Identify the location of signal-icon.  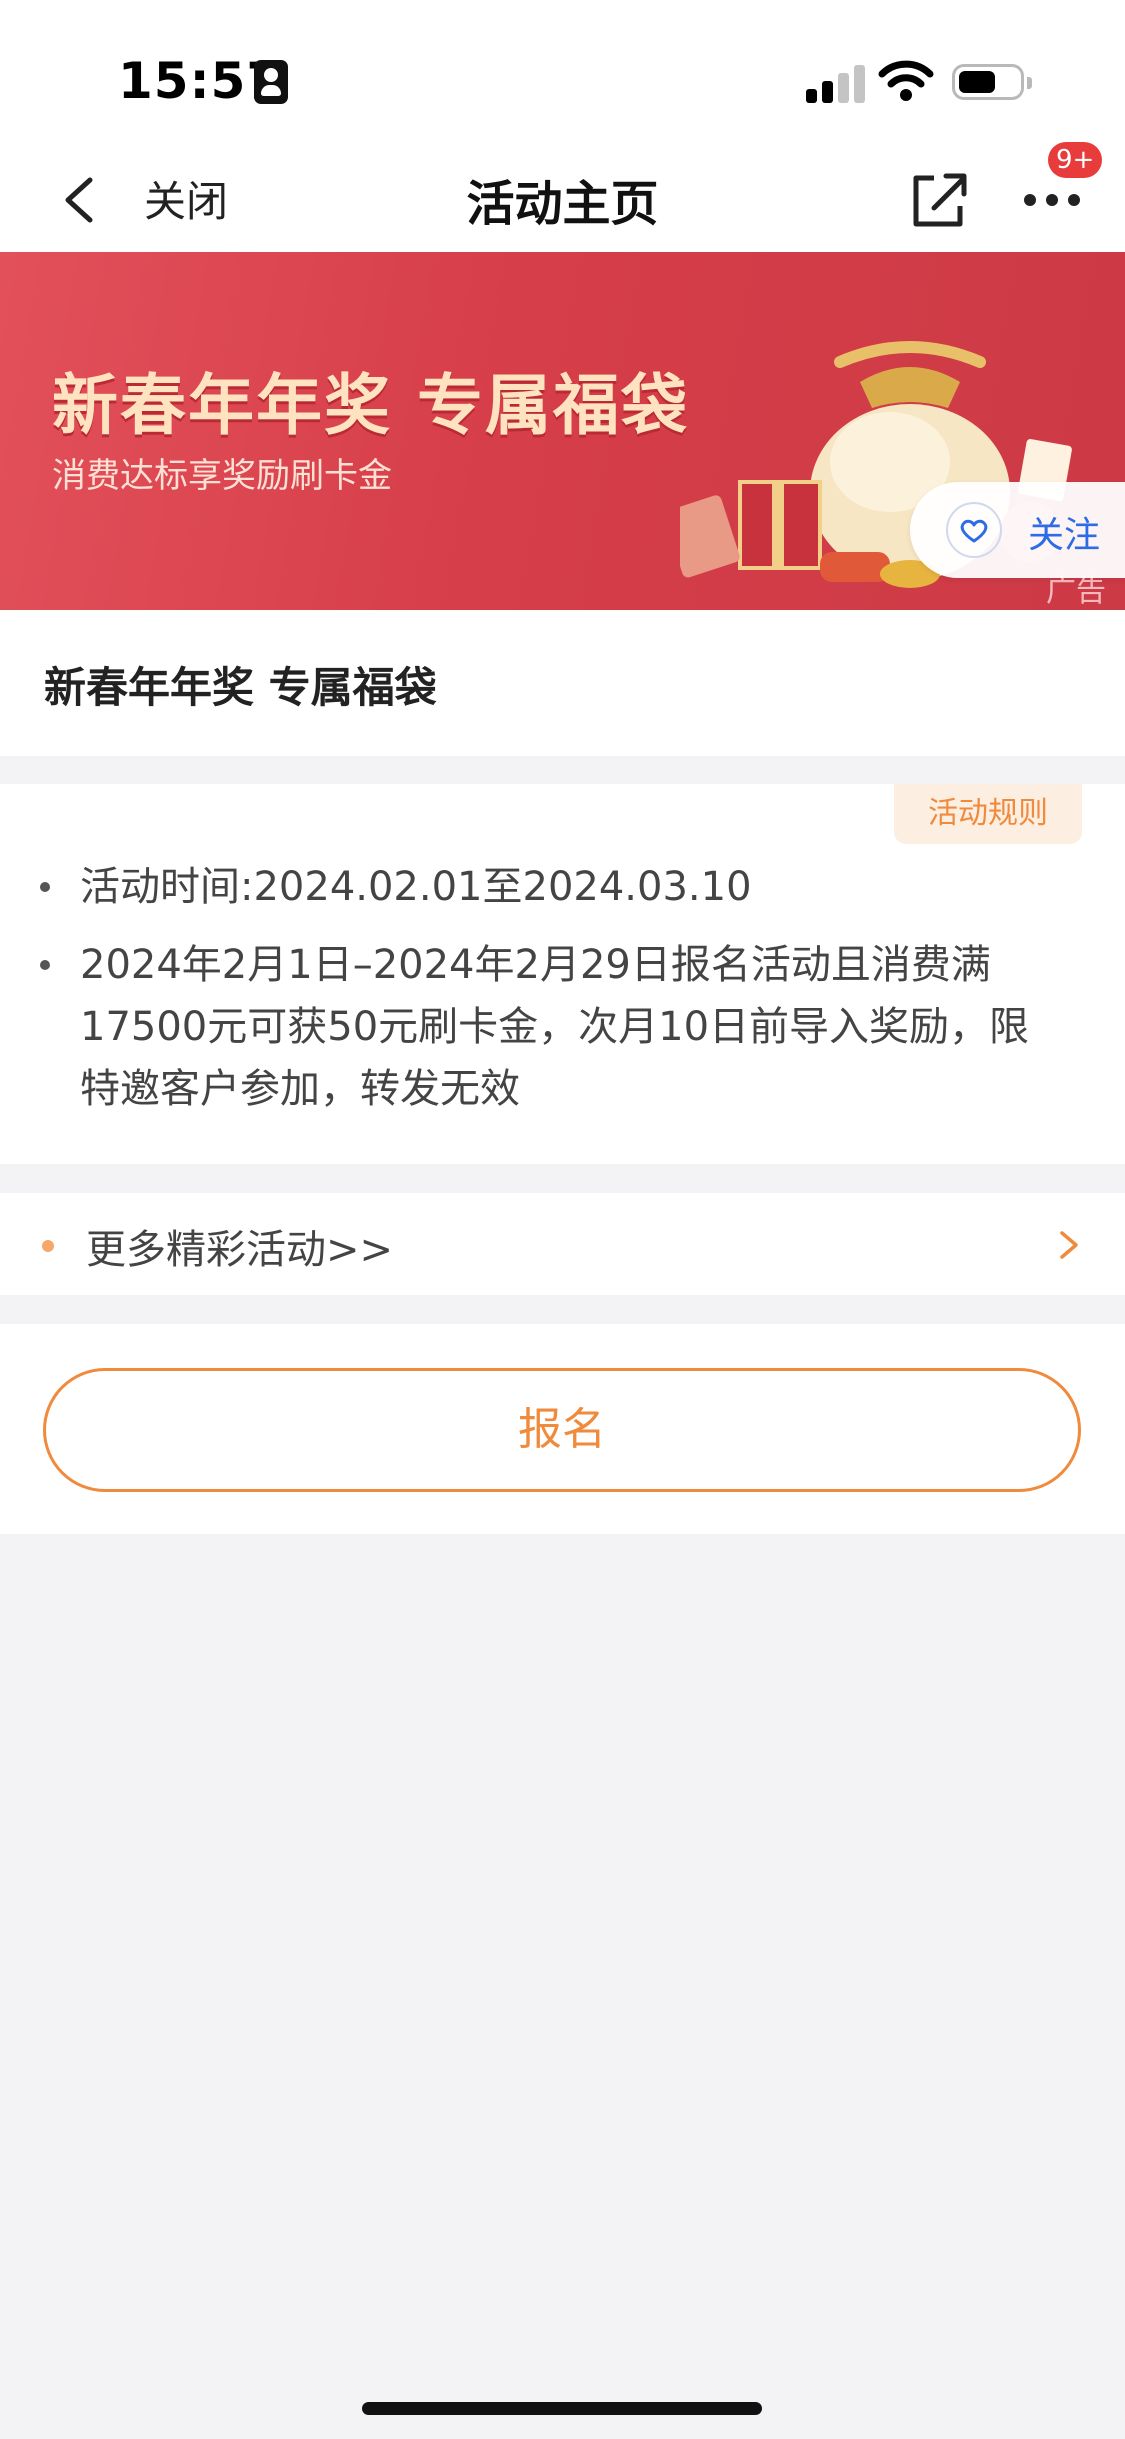
(836, 83).